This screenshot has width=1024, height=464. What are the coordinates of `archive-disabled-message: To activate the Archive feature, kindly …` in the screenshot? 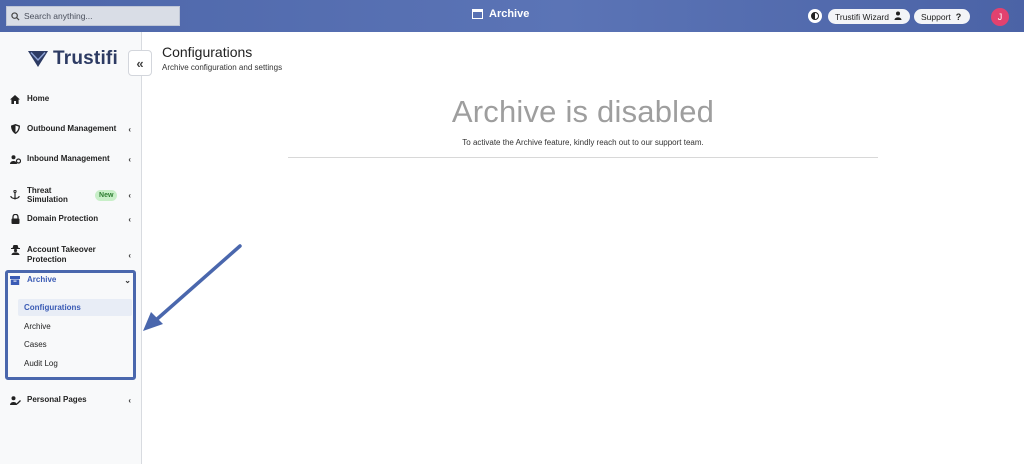 It's located at (583, 142).